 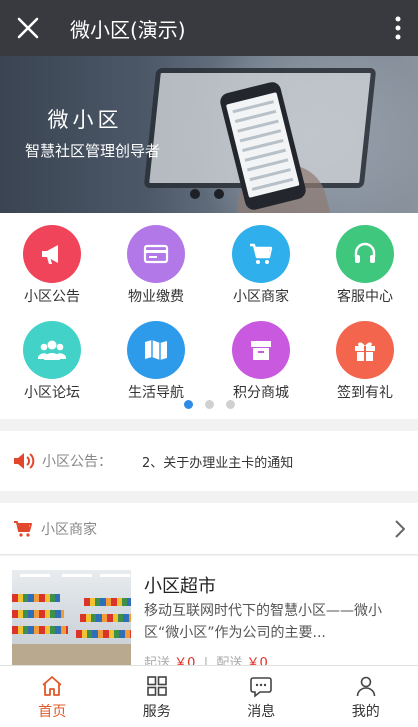 I want to click on grid-item-merchants: 小区商家, so click(x=261, y=261).